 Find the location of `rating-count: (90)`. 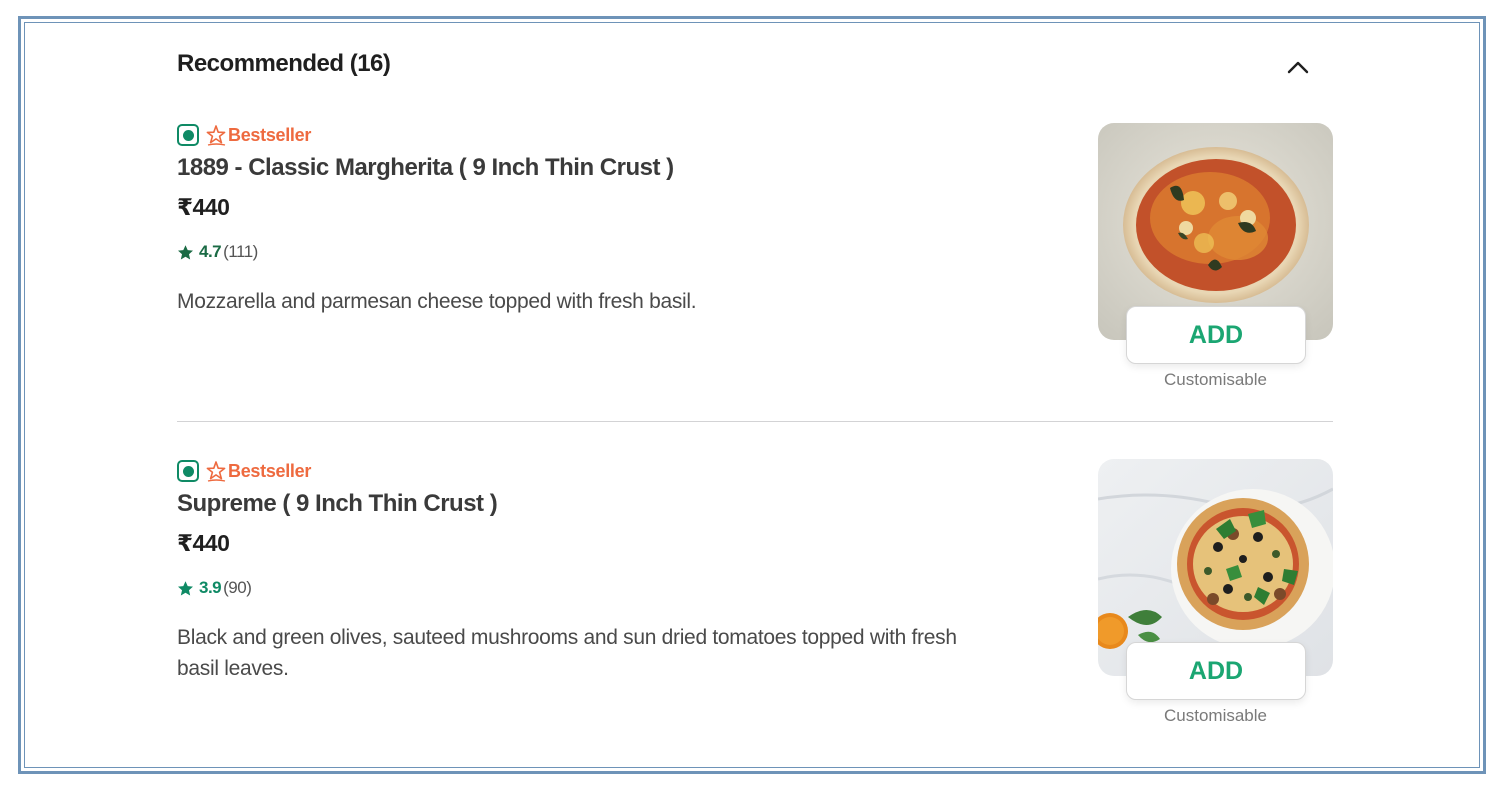

rating-count: (90) is located at coordinates (237, 587).